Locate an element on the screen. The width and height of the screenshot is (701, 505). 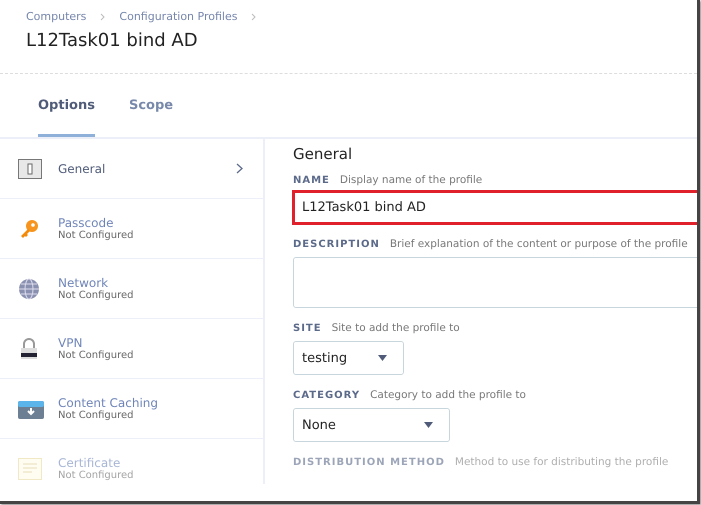
field-label: CATEGORY is located at coordinates (326, 395).